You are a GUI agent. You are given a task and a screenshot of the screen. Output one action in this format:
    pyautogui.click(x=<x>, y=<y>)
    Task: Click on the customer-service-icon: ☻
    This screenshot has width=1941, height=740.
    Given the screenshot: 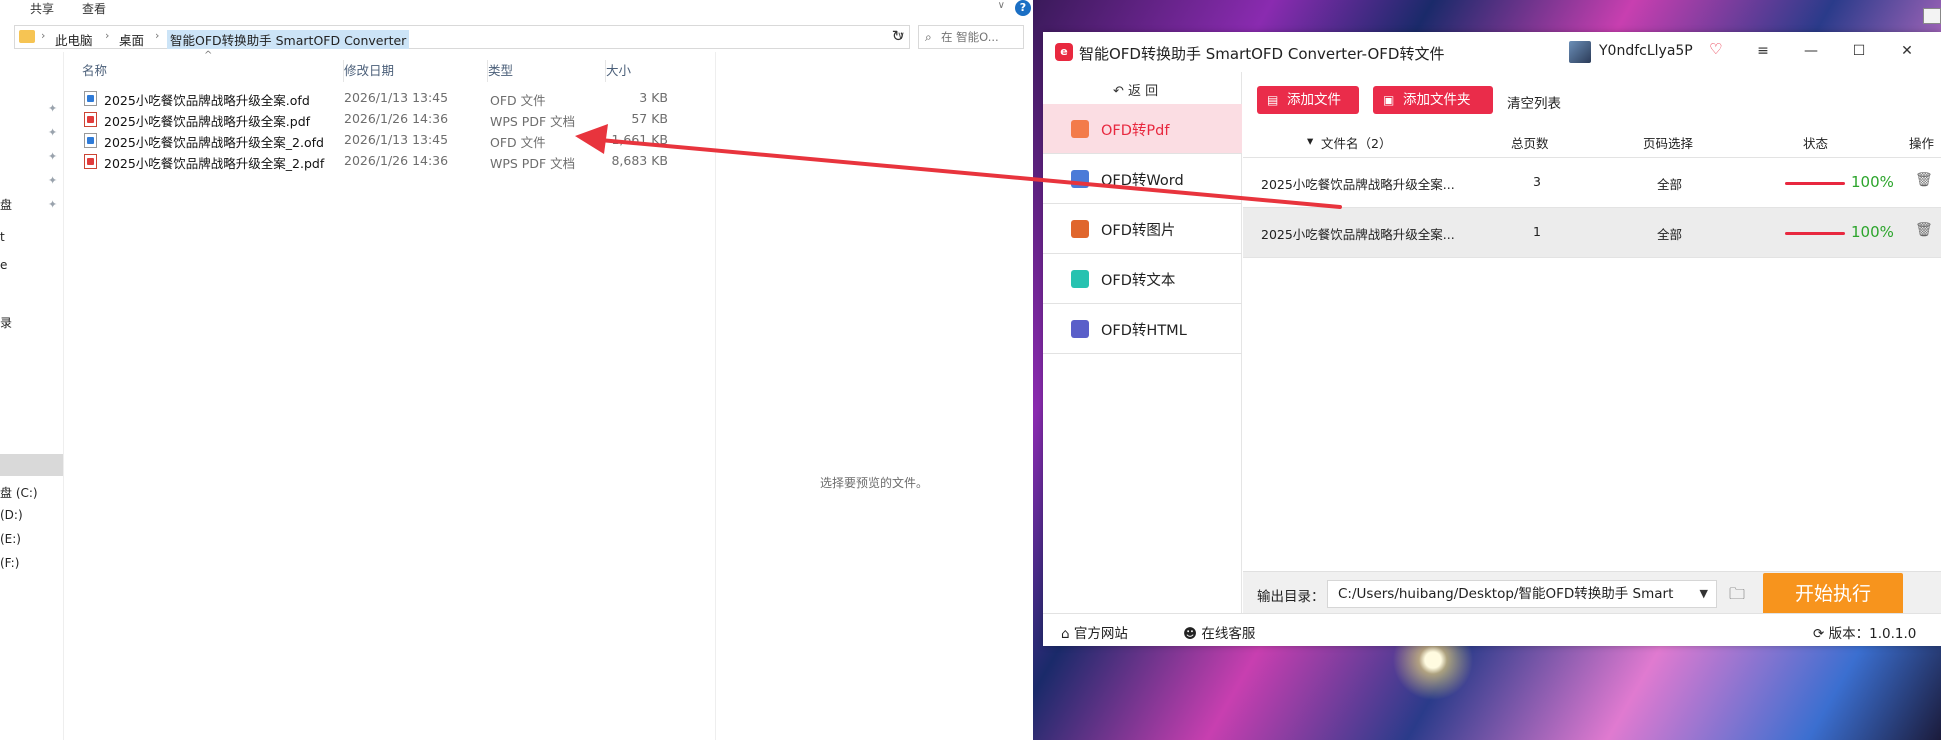 What is the action you would take?
    pyautogui.click(x=1192, y=634)
    